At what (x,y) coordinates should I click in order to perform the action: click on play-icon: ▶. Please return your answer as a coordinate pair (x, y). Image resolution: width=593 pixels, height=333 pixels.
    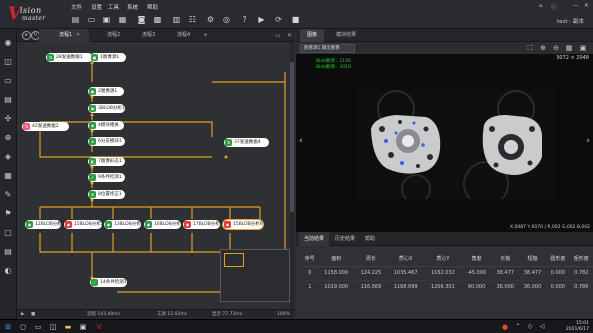
    Looking at the image, I should click on (261, 19).